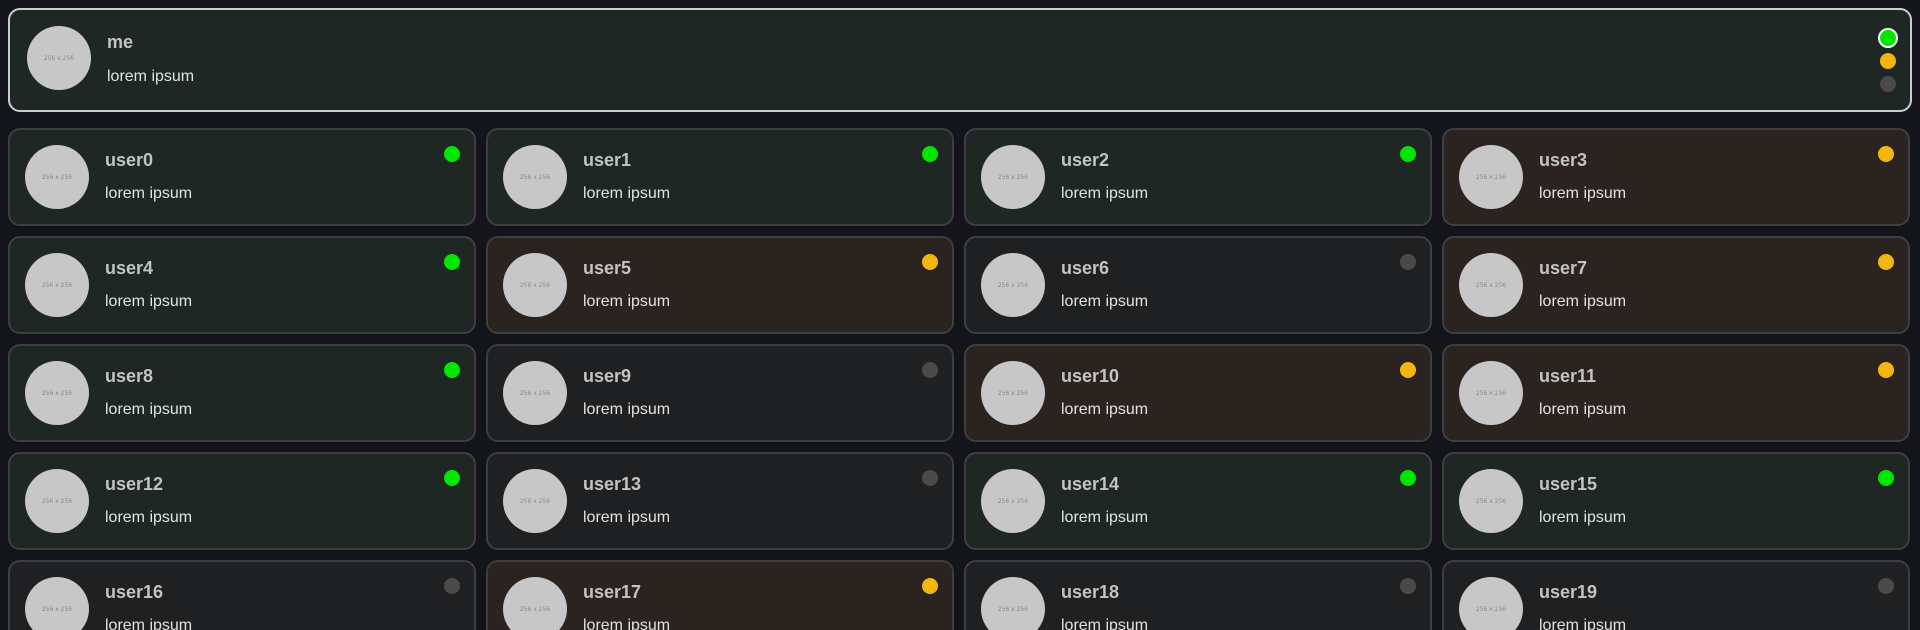 The width and height of the screenshot is (1920, 630). I want to click on user-name: user15, so click(1568, 484).